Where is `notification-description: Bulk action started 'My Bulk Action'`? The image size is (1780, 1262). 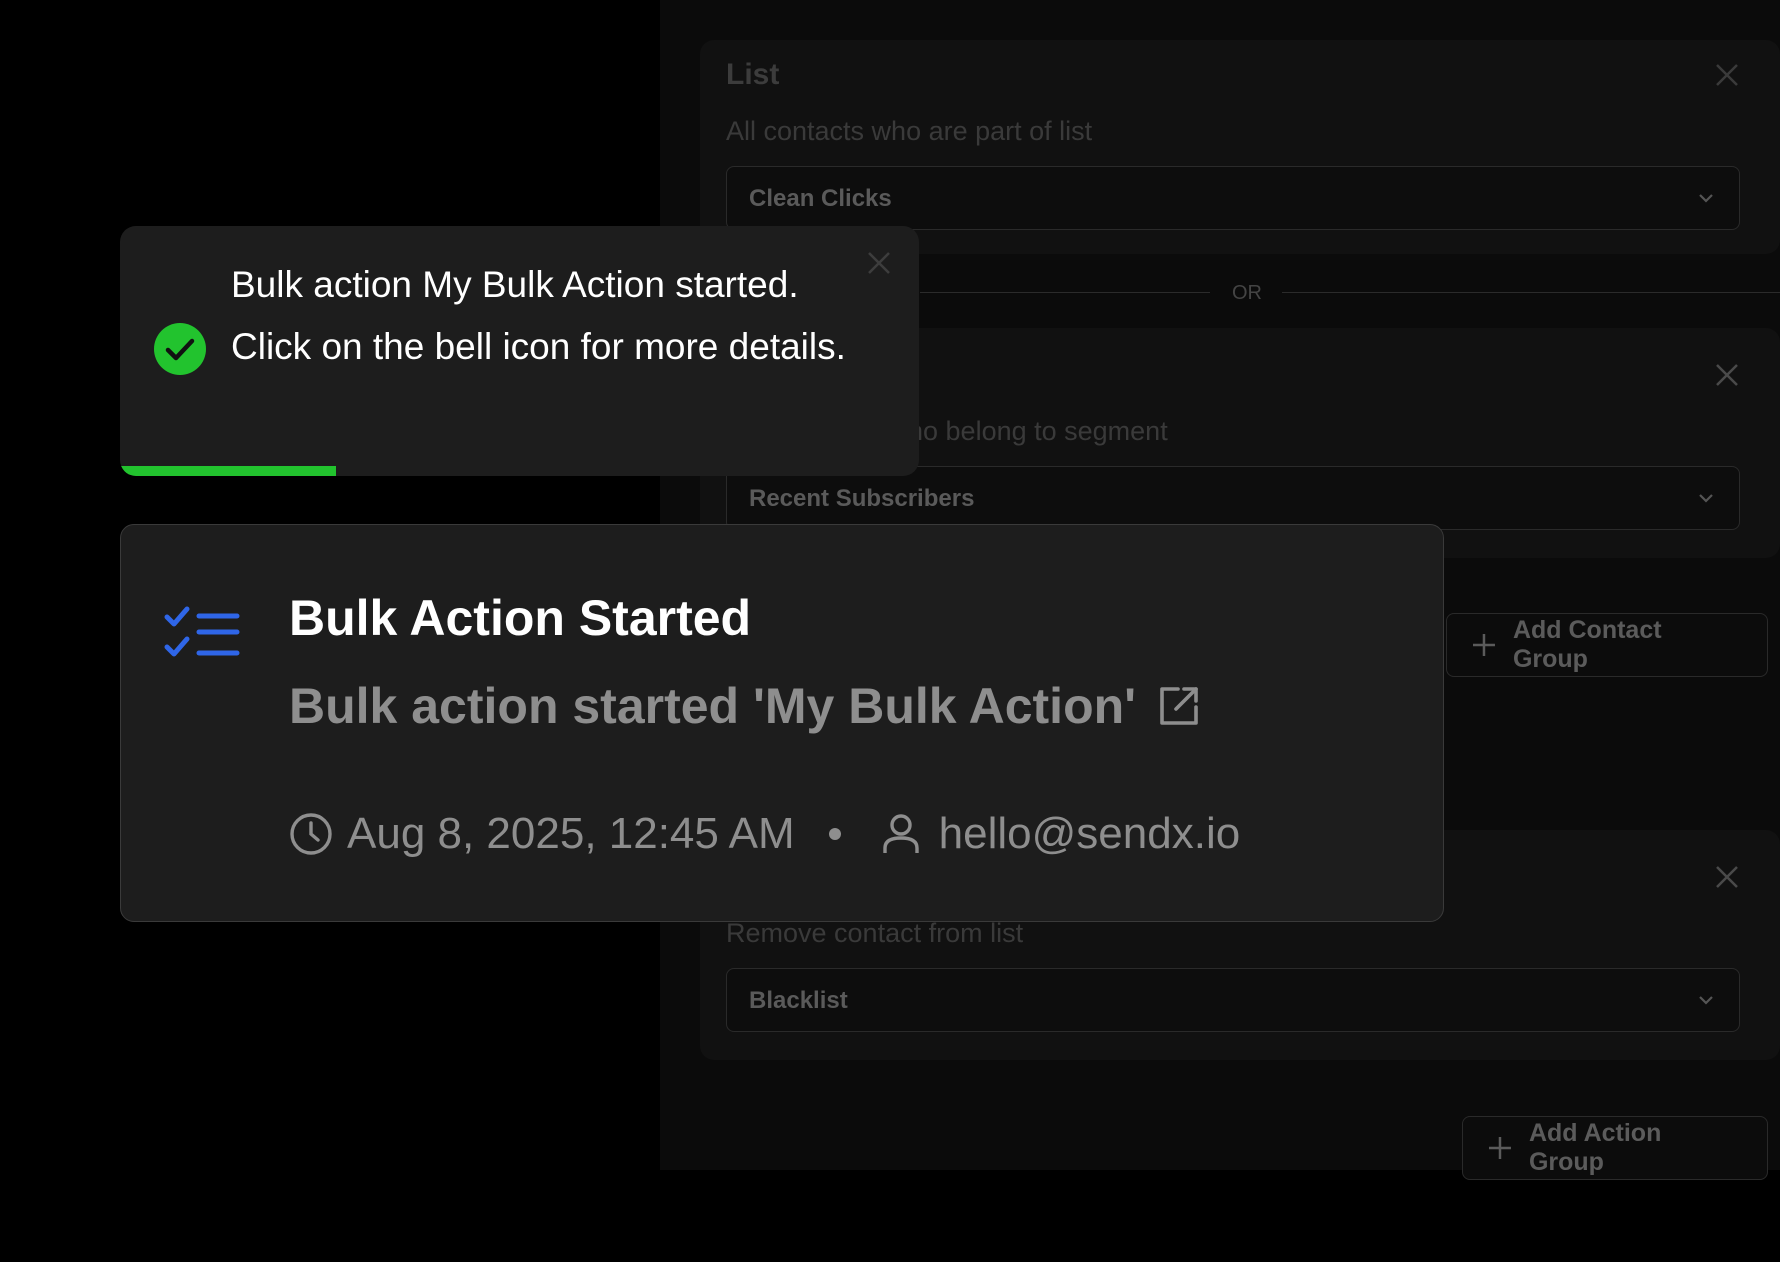 notification-description: Bulk action started 'My Bulk Action' is located at coordinates (745, 706).